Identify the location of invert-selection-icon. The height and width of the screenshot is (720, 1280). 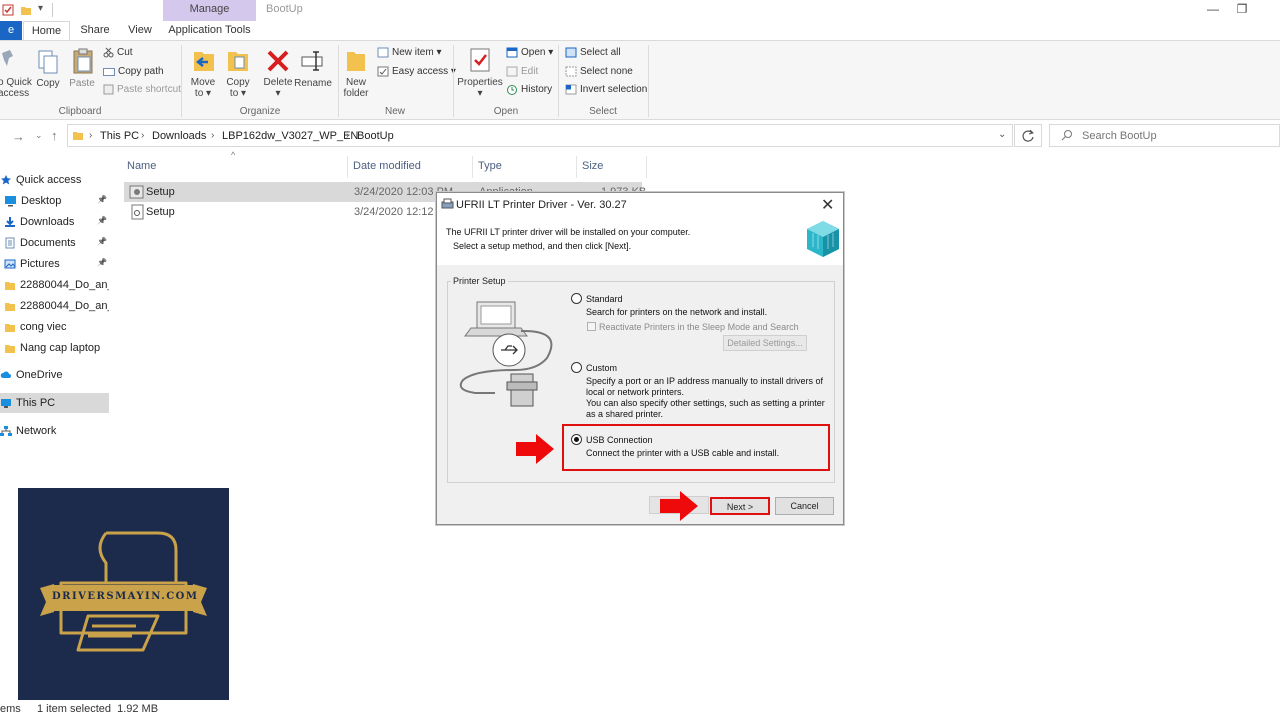
(571, 89).